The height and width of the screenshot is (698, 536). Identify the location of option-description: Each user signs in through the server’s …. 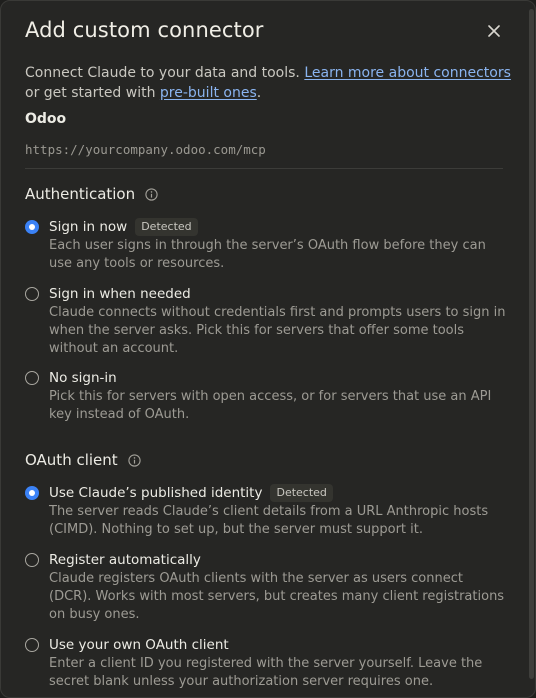
(267, 254).